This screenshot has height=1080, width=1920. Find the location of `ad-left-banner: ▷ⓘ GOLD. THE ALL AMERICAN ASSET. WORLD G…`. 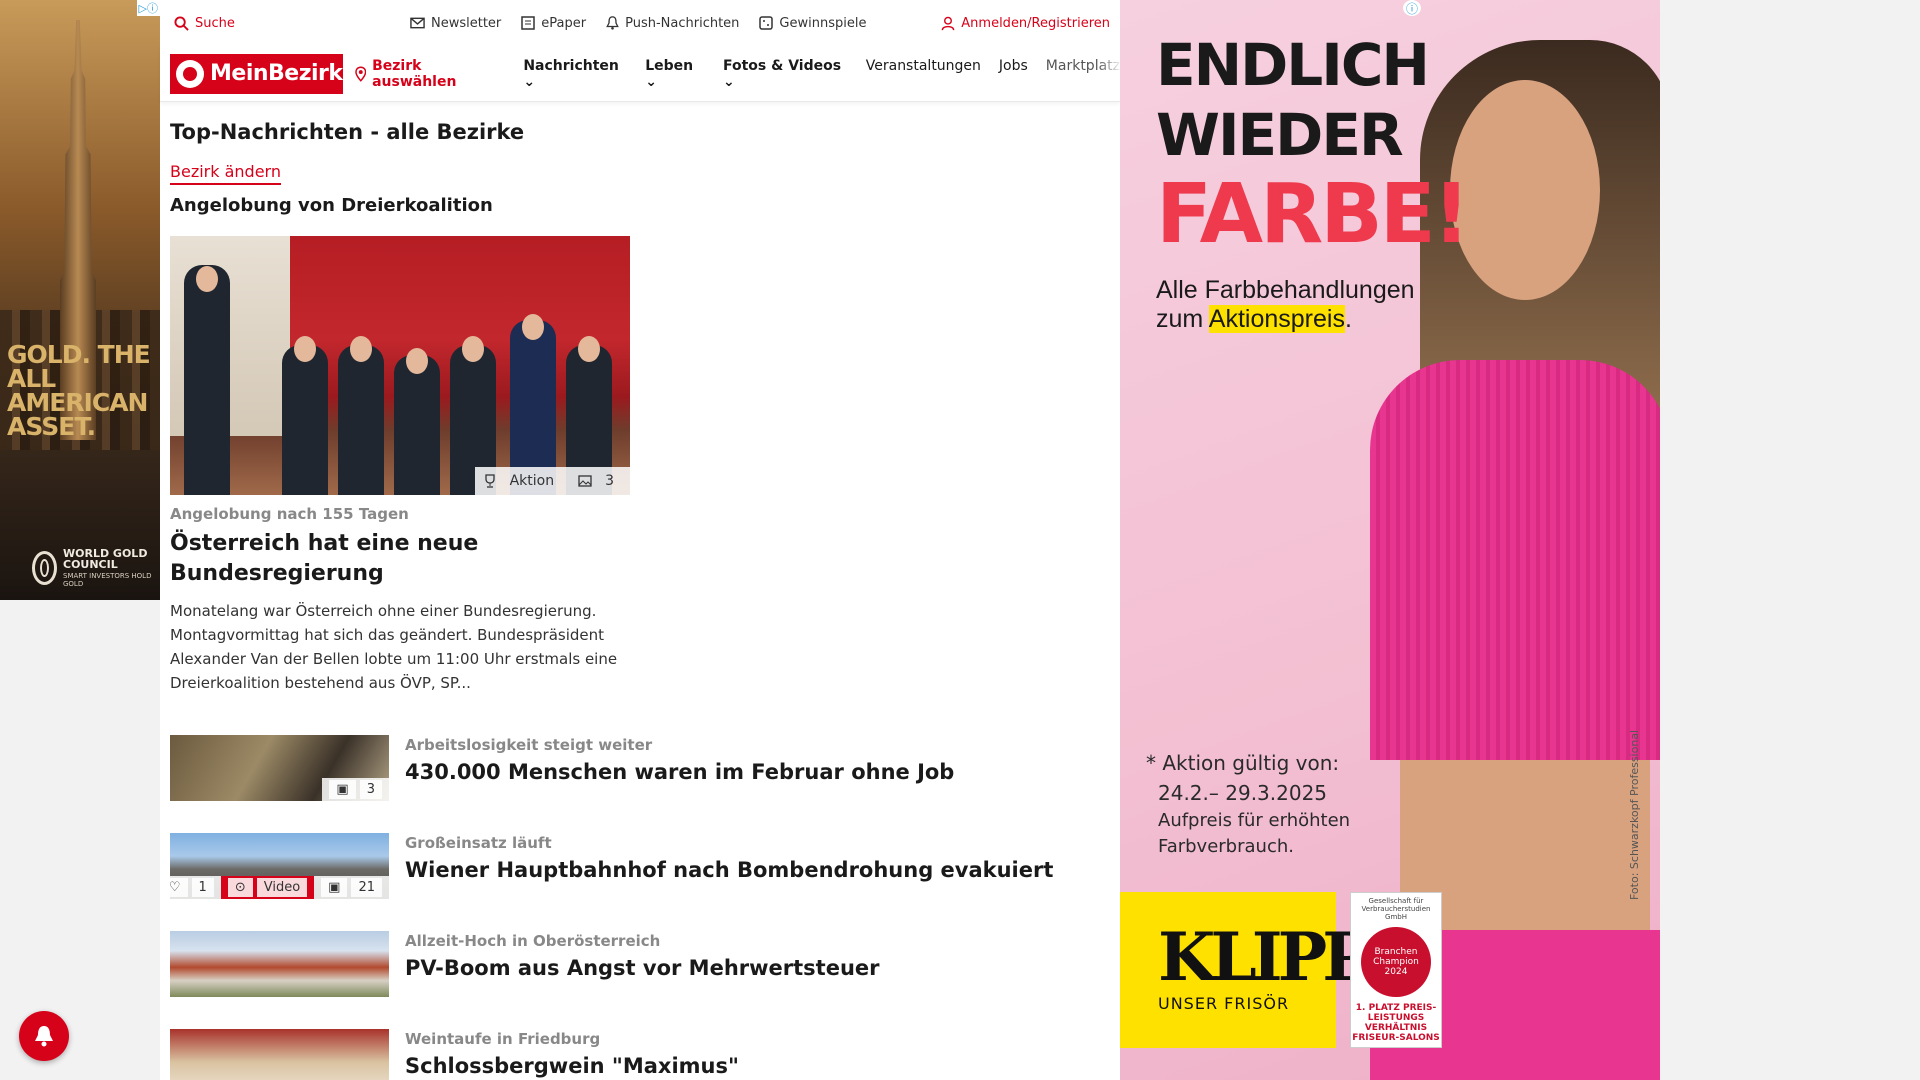

ad-left-banner: ▷ⓘ GOLD. THE ALL AMERICAN ASSET. WORLD G… is located at coordinates (80, 300).